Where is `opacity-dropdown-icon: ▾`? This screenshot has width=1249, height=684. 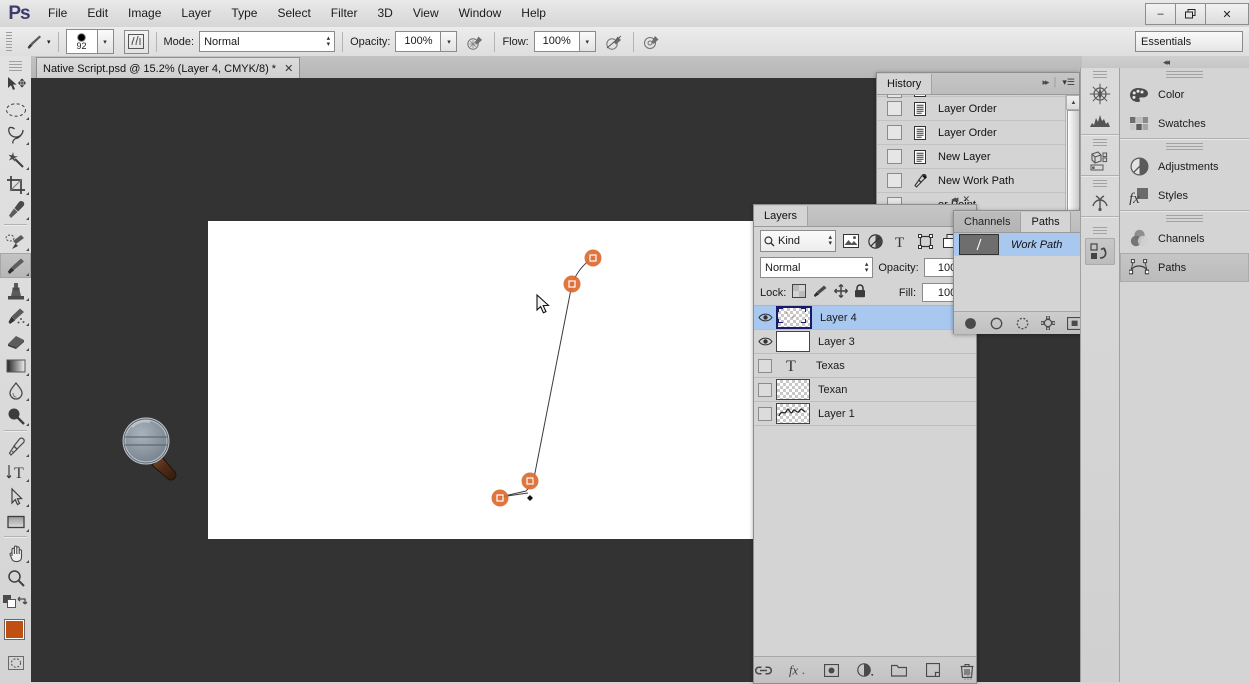
opacity-dropdown-icon: ▾ is located at coordinates (449, 41).